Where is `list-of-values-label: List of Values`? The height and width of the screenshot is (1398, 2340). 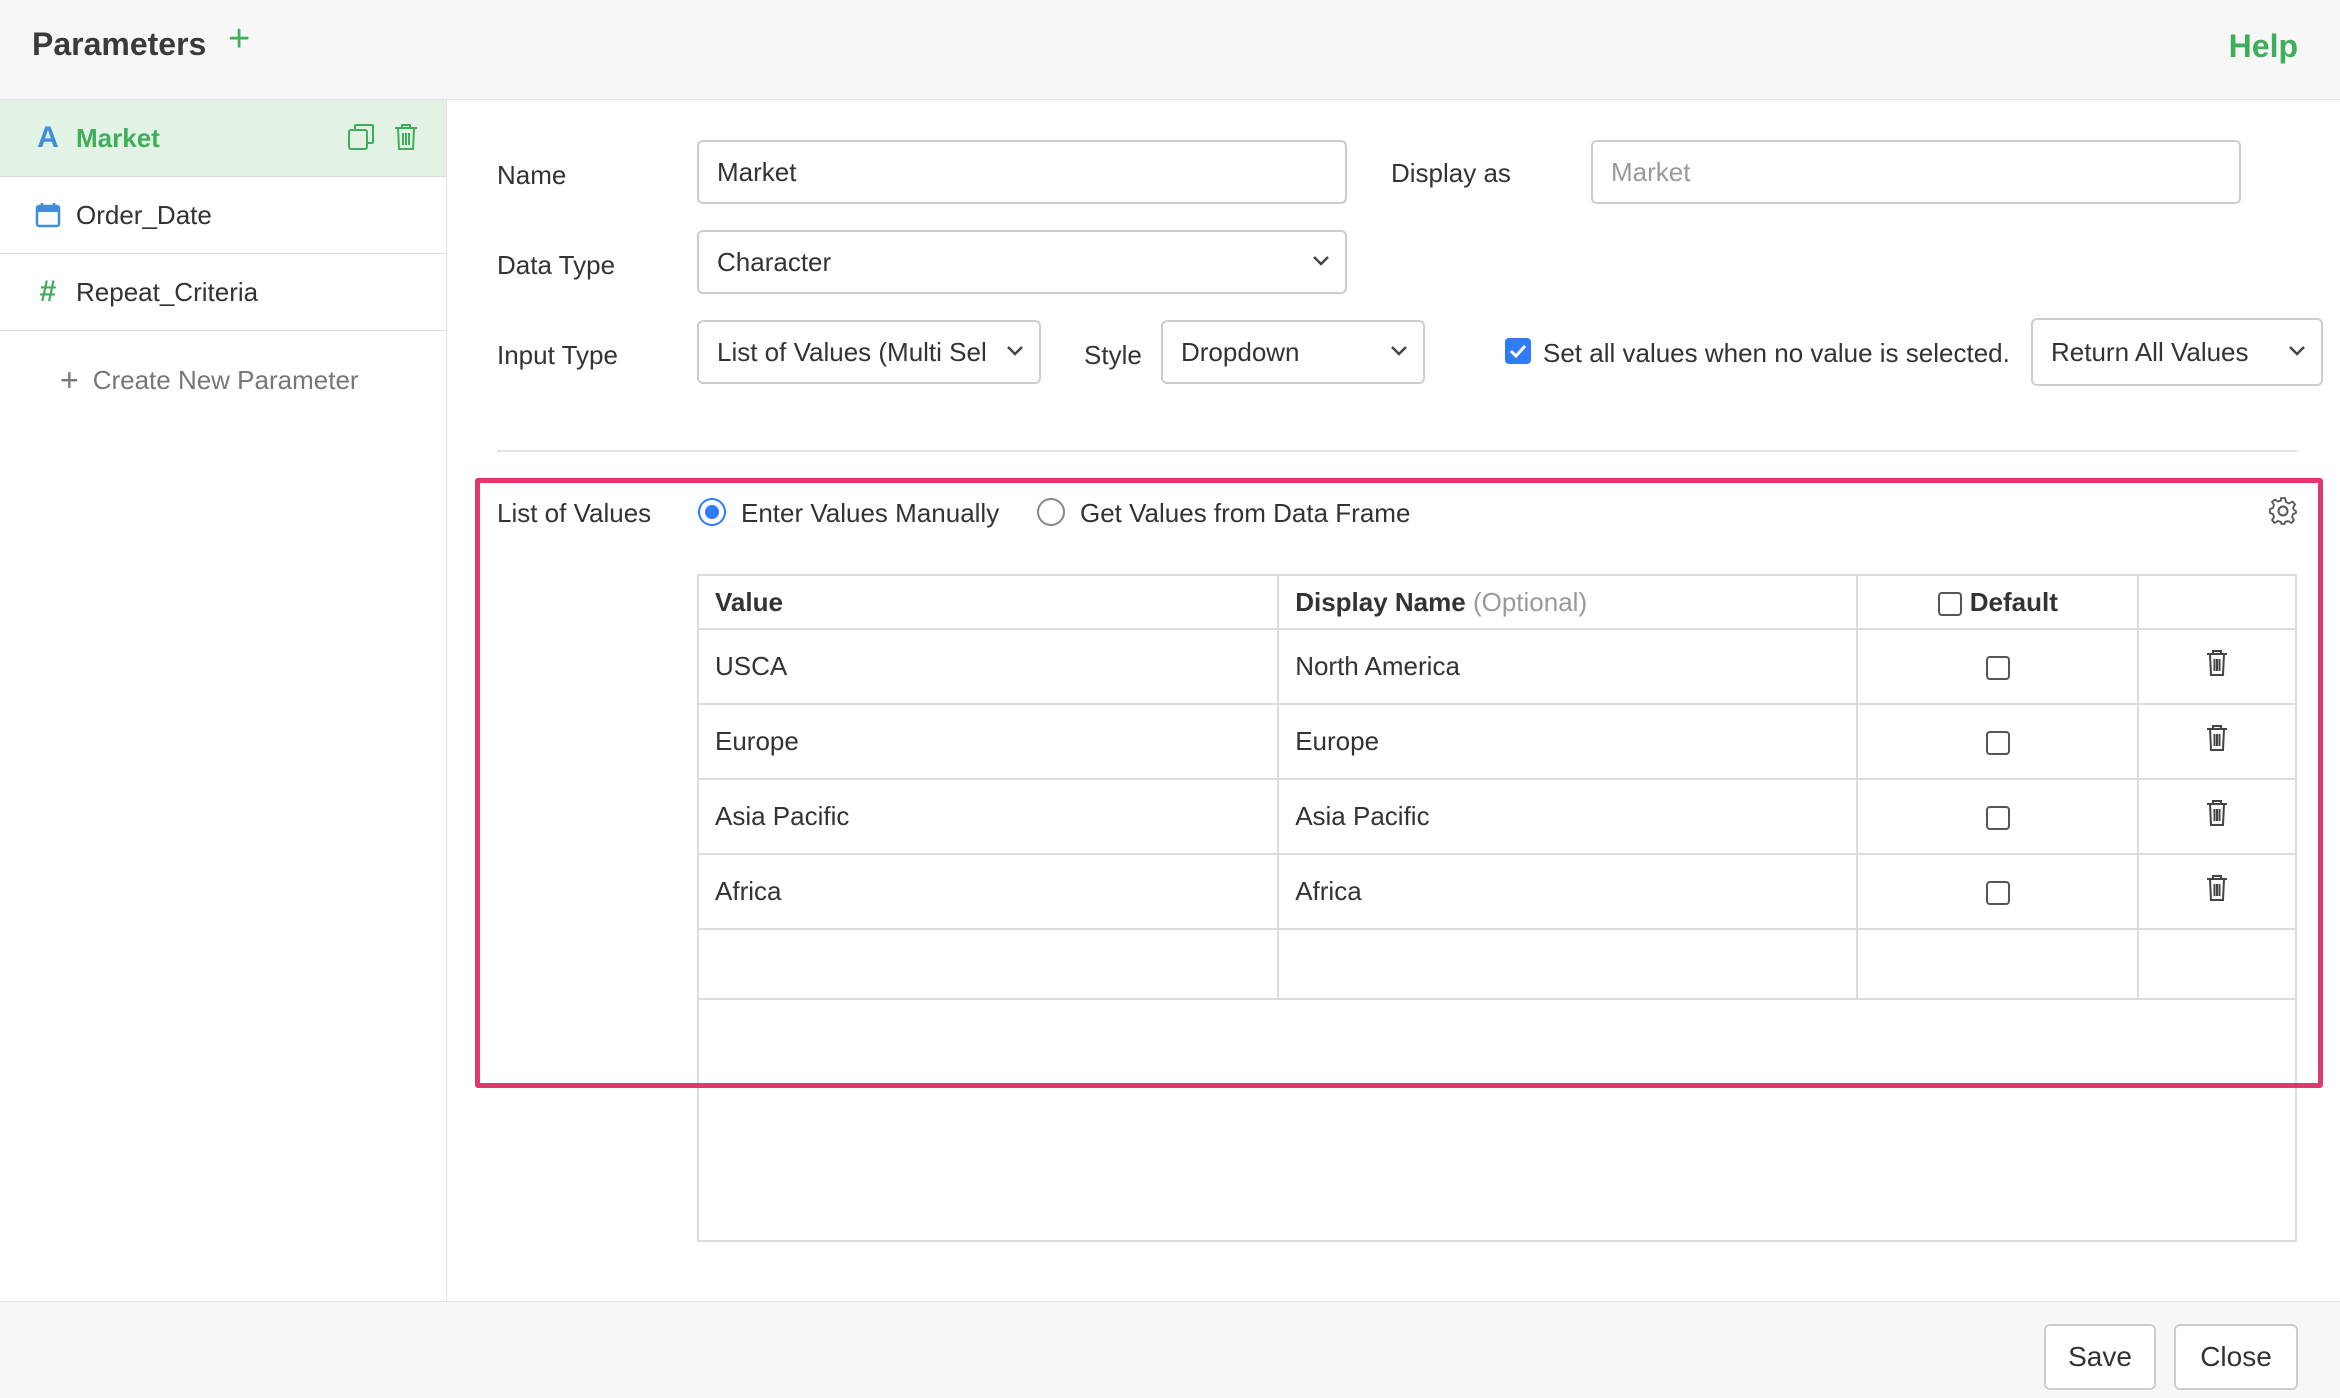 list-of-values-label: List of Values is located at coordinates (574, 513).